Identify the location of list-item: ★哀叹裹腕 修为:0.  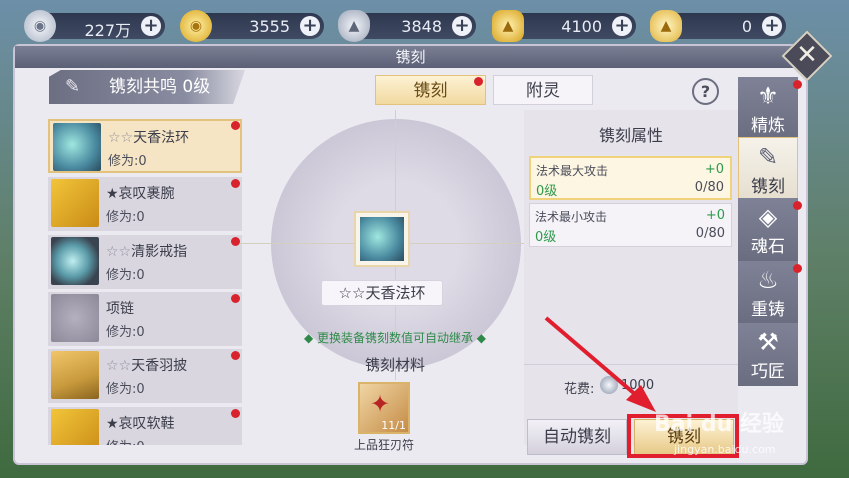
(145, 204).